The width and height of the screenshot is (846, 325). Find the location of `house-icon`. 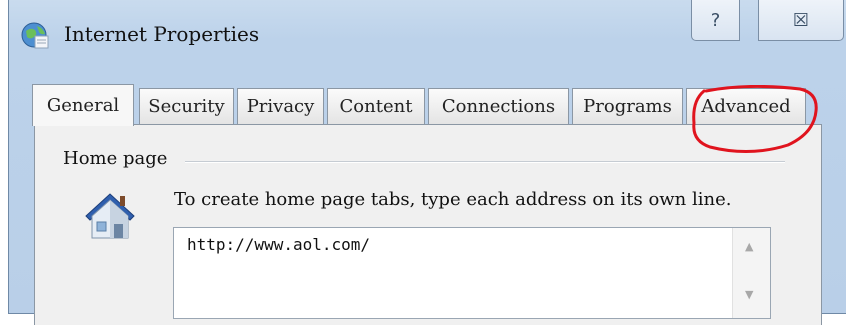

house-icon is located at coordinates (110, 216).